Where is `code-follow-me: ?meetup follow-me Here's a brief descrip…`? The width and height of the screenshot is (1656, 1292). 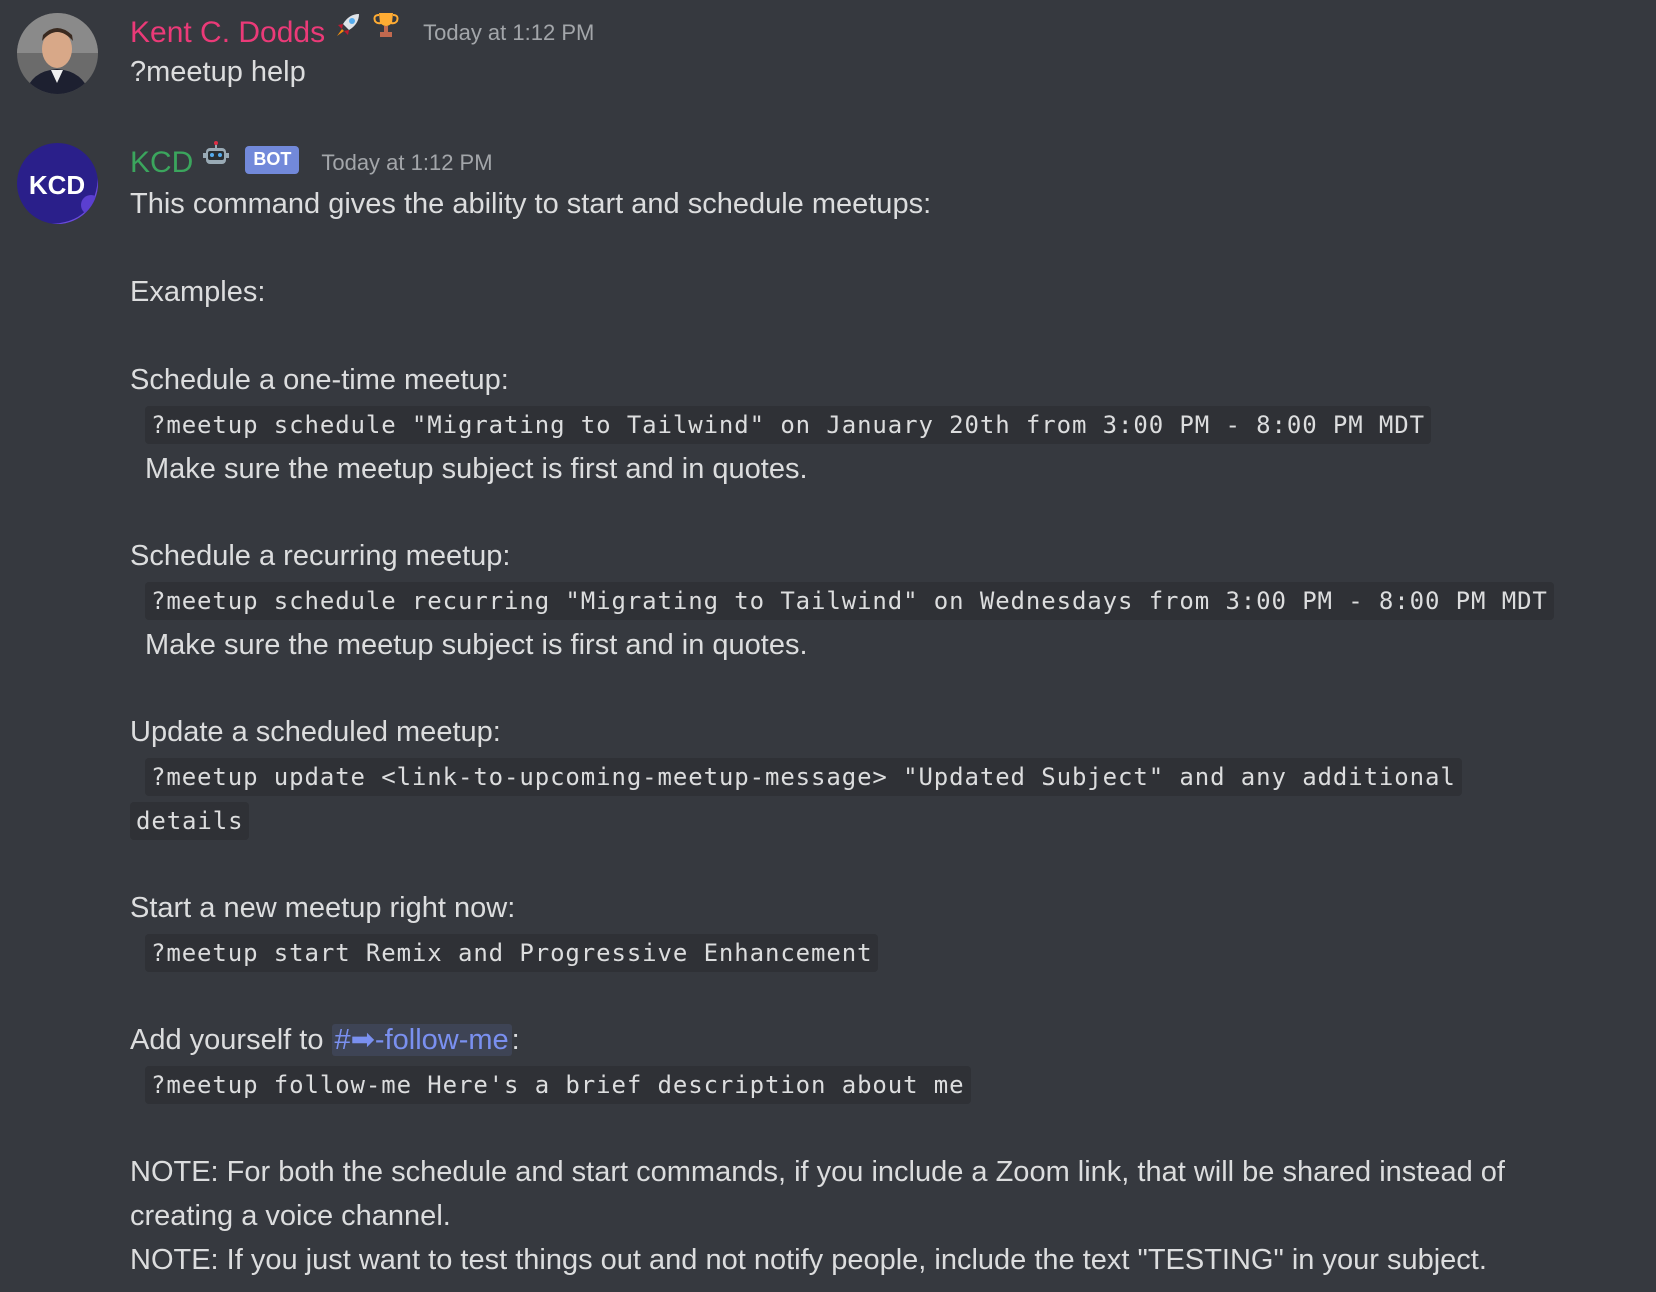
code-follow-me: ?meetup follow-me Here's a brief descrip… is located at coordinates (558, 1085).